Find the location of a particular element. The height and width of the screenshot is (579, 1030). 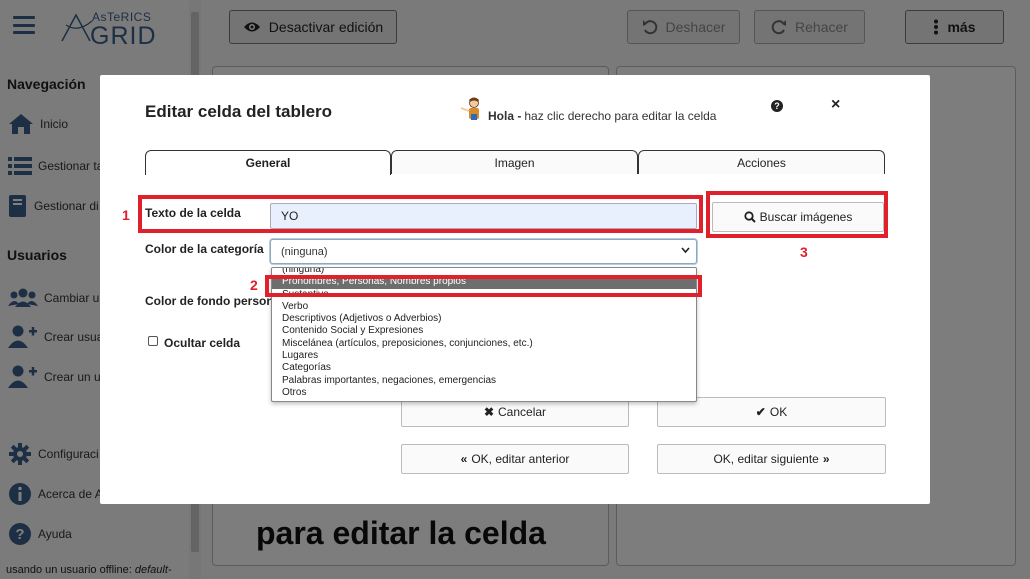

hide-cell-label: Ocultar celda is located at coordinates (202, 343).